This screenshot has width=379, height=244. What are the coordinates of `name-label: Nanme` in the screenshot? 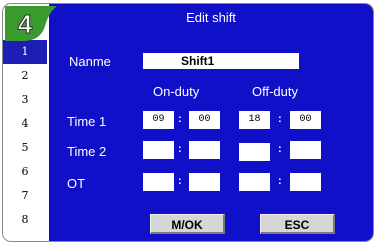 It's located at (90, 61).